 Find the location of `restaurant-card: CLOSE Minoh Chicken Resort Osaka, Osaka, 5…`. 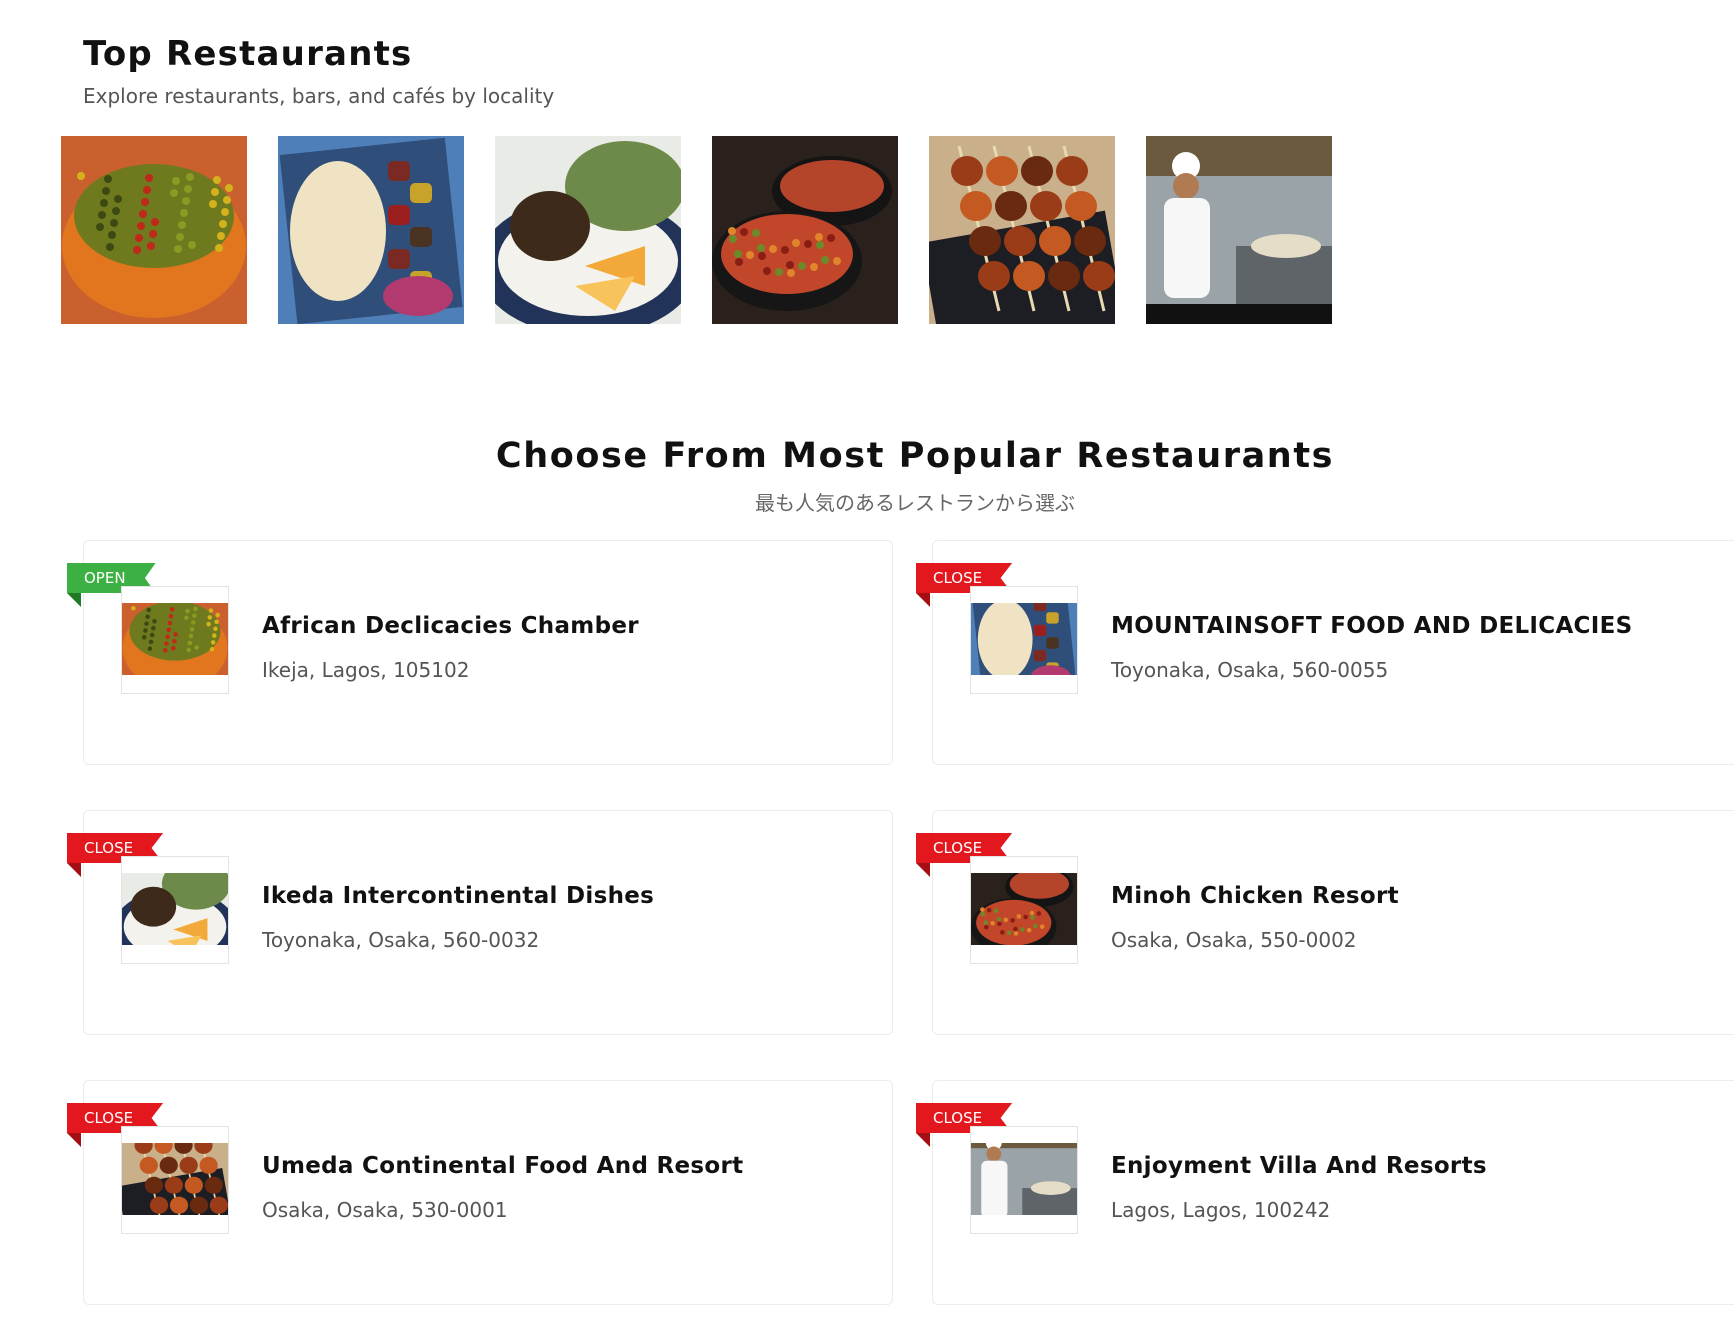

restaurant-card: CLOSE Minoh Chicken Resort Osaka, Osaka, 5… is located at coordinates (1325, 922).